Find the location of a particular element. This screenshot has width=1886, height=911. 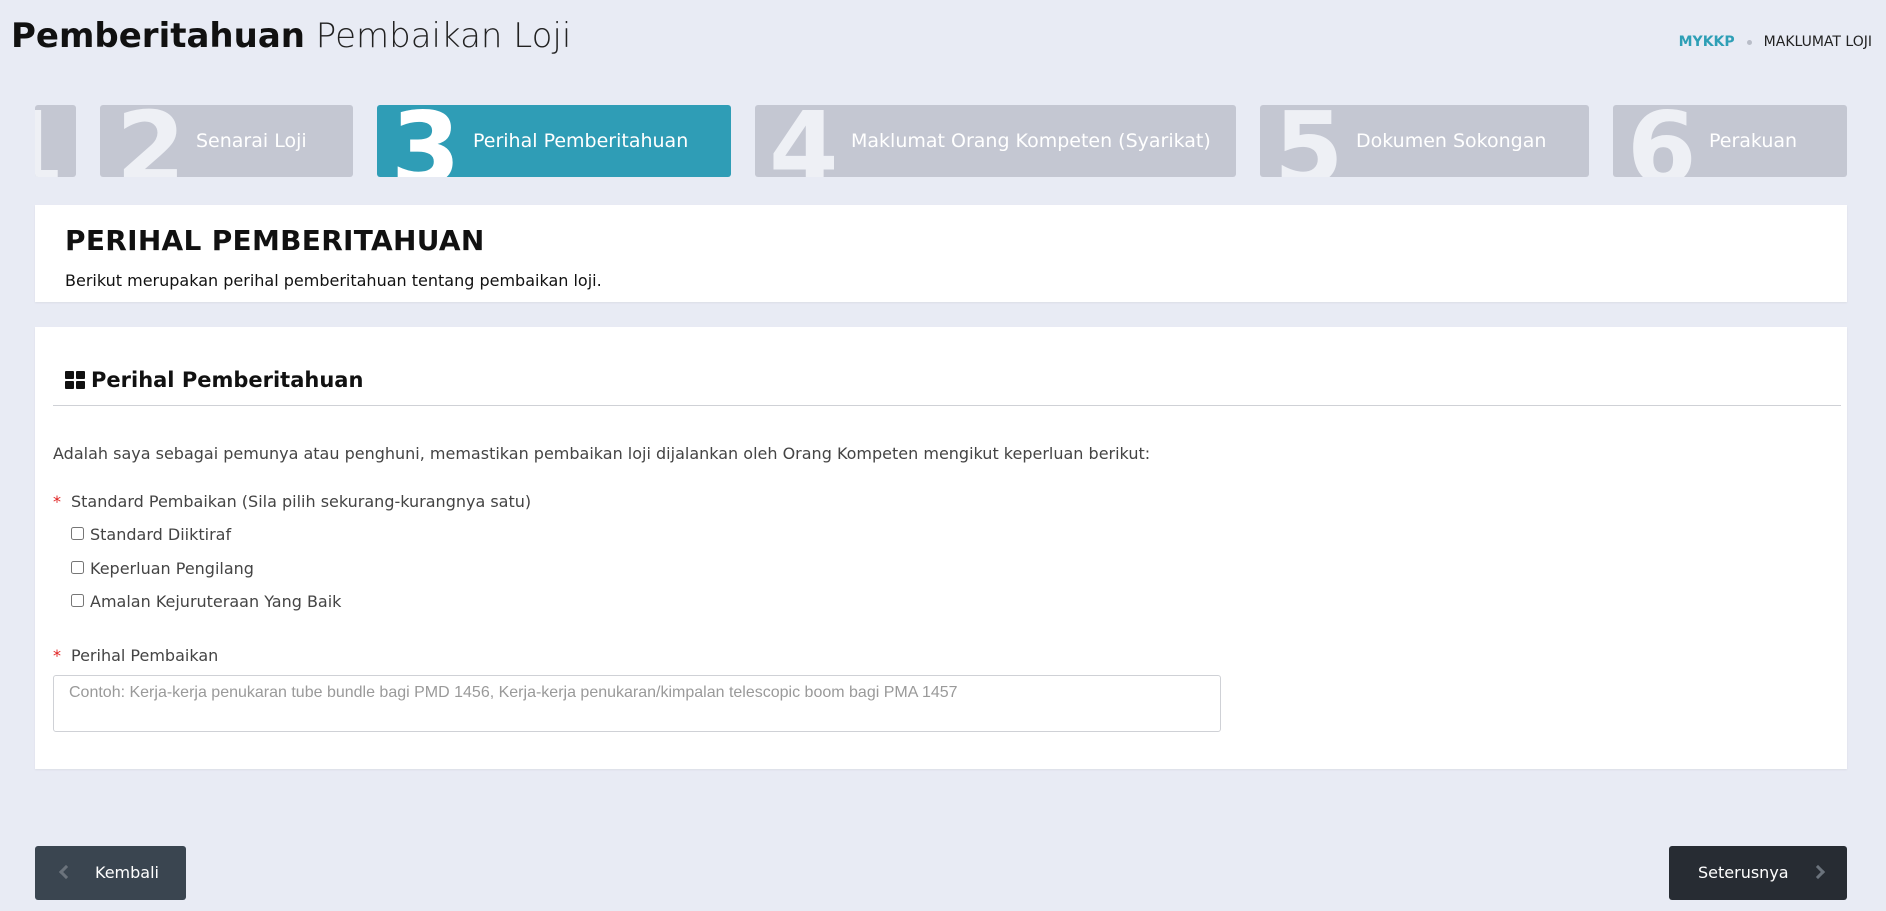

step-6: 6 Perakuan is located at coordinates (1730, 141).